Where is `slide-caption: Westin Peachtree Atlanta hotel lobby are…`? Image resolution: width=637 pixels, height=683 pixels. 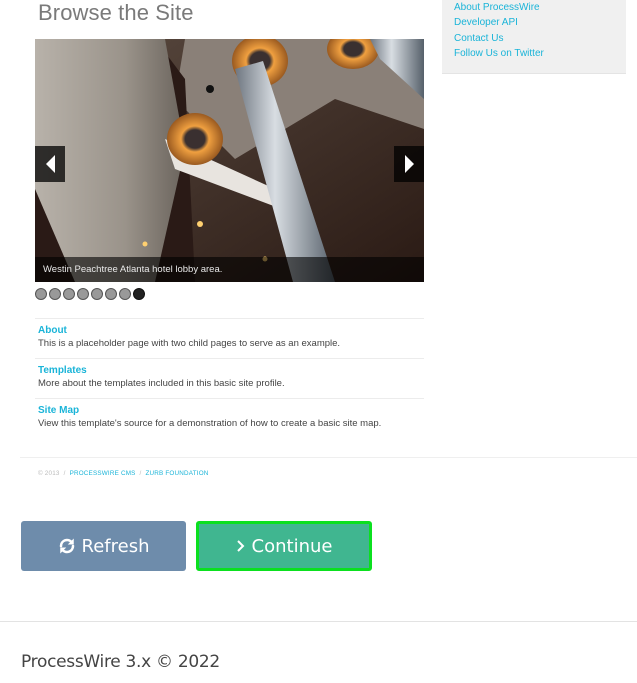
slide-caption: Westin Peachtree Atlanta hotel lobby are… is located at coordinates (229, 269).